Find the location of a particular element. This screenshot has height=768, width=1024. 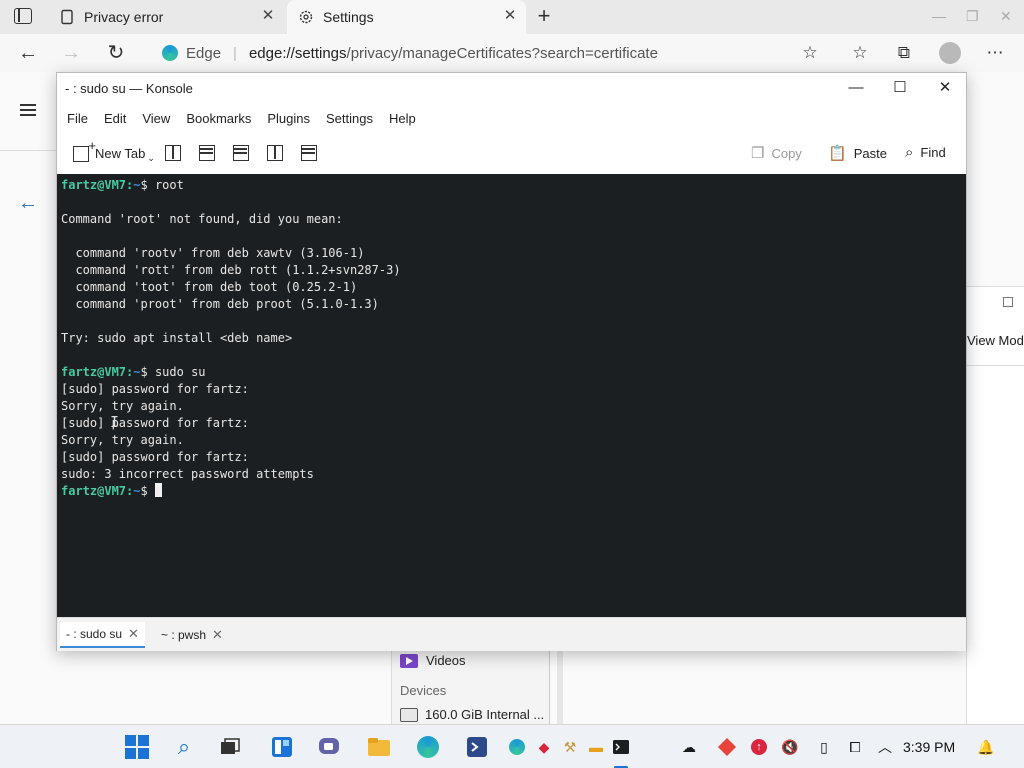

chevron-down-icon: ⌄ is located at coordinates (151, 158).